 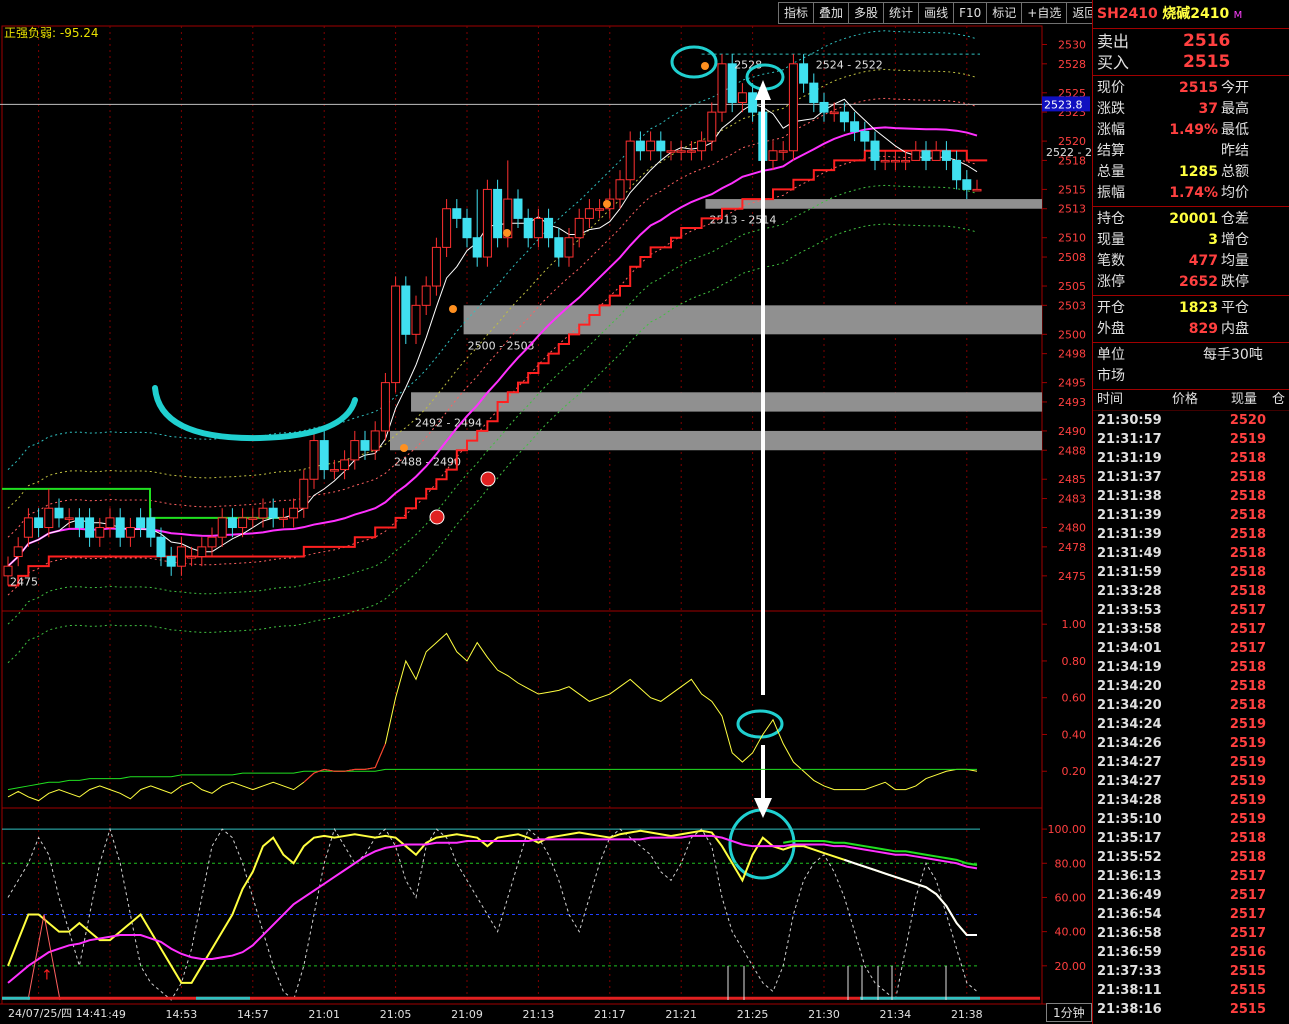 What do you see at coordinates (1191, 800) in the screenshot?
I see `tick-row: 21:34:28 2519 4` at bounding box center [1191, 800].